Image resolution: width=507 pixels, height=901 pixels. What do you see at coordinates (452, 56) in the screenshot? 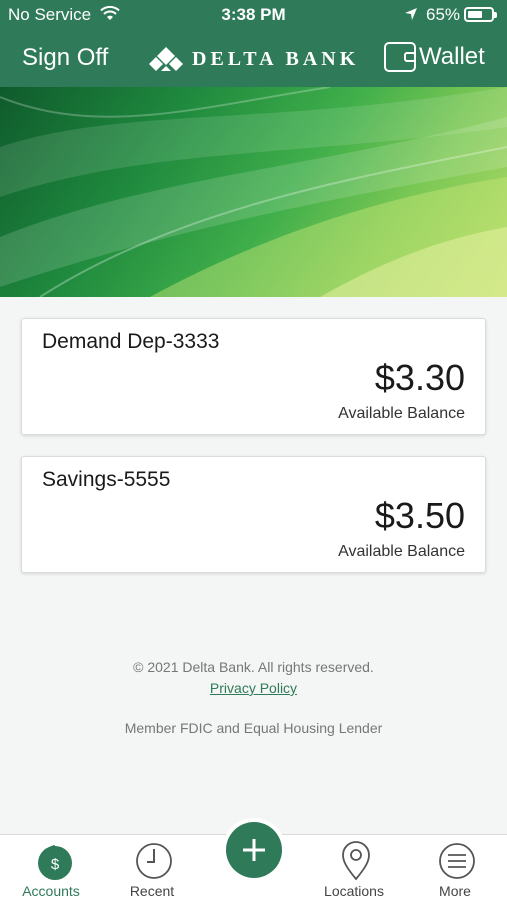
I see `wallet-label: Wallet` at bounding box center [452, 56].